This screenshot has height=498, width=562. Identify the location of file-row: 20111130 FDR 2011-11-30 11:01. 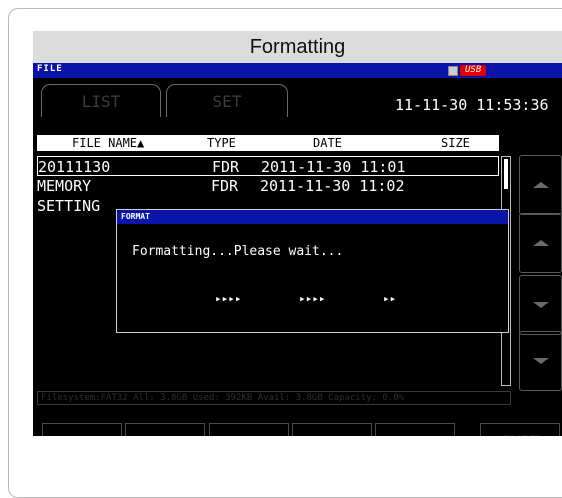
(268, 166).